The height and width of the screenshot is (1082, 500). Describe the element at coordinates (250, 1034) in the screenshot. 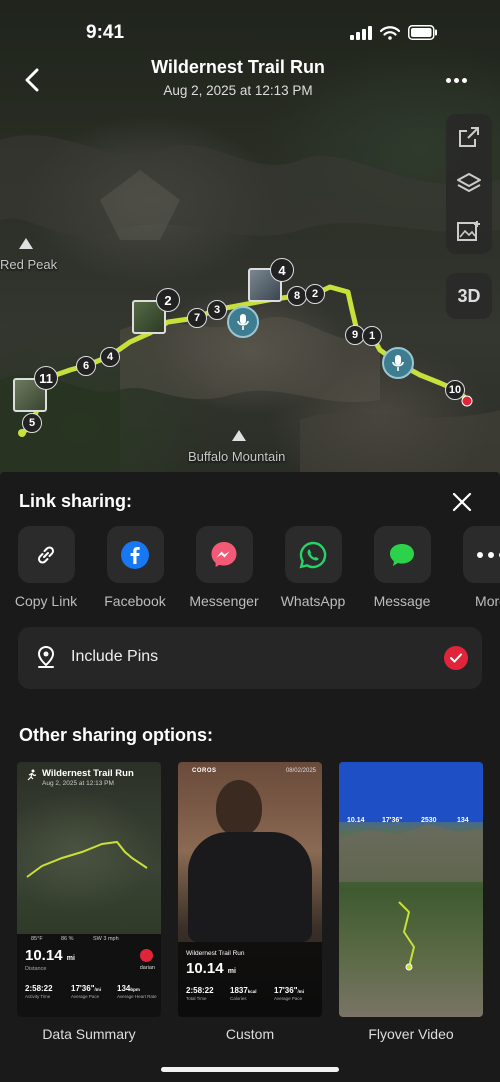

I see `custom-label: Custom` at that location.